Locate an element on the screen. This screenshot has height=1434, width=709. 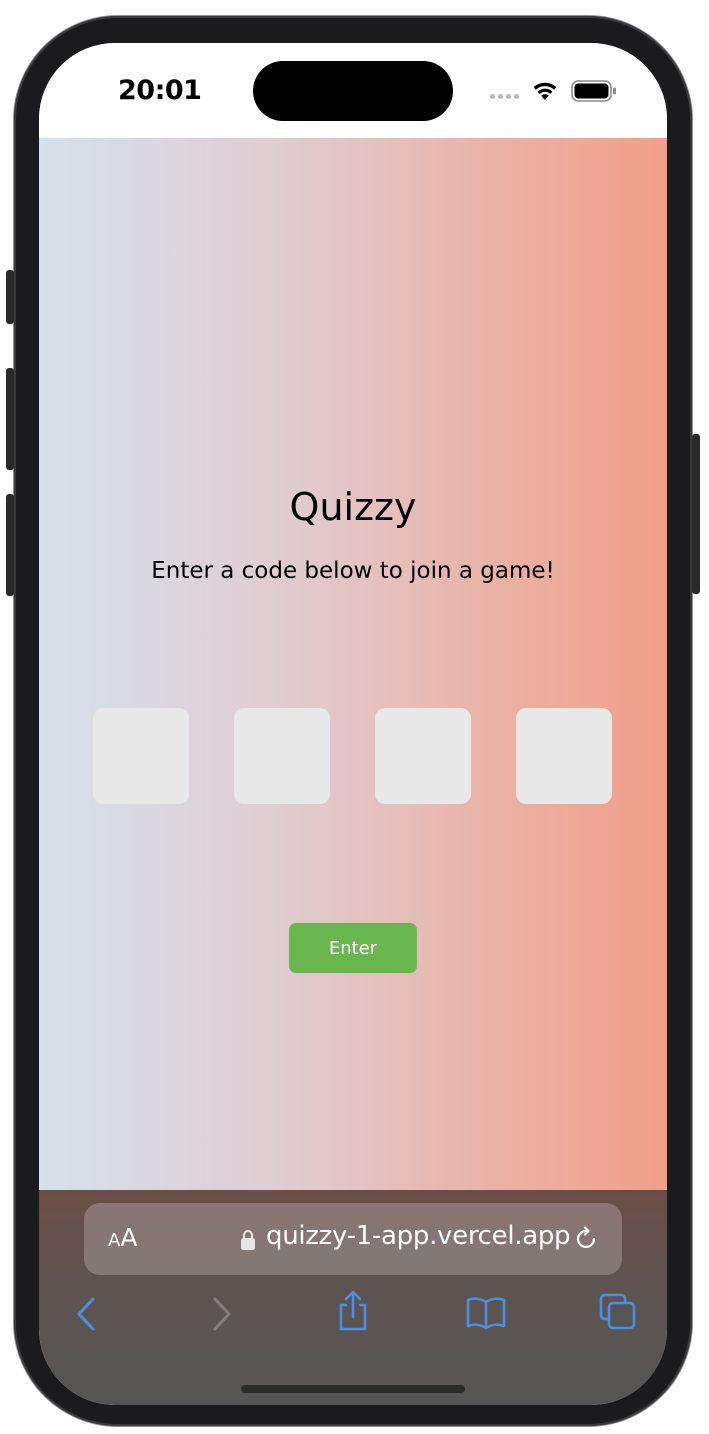
status-bar: 20:01 is located at coordinates (353, 90).